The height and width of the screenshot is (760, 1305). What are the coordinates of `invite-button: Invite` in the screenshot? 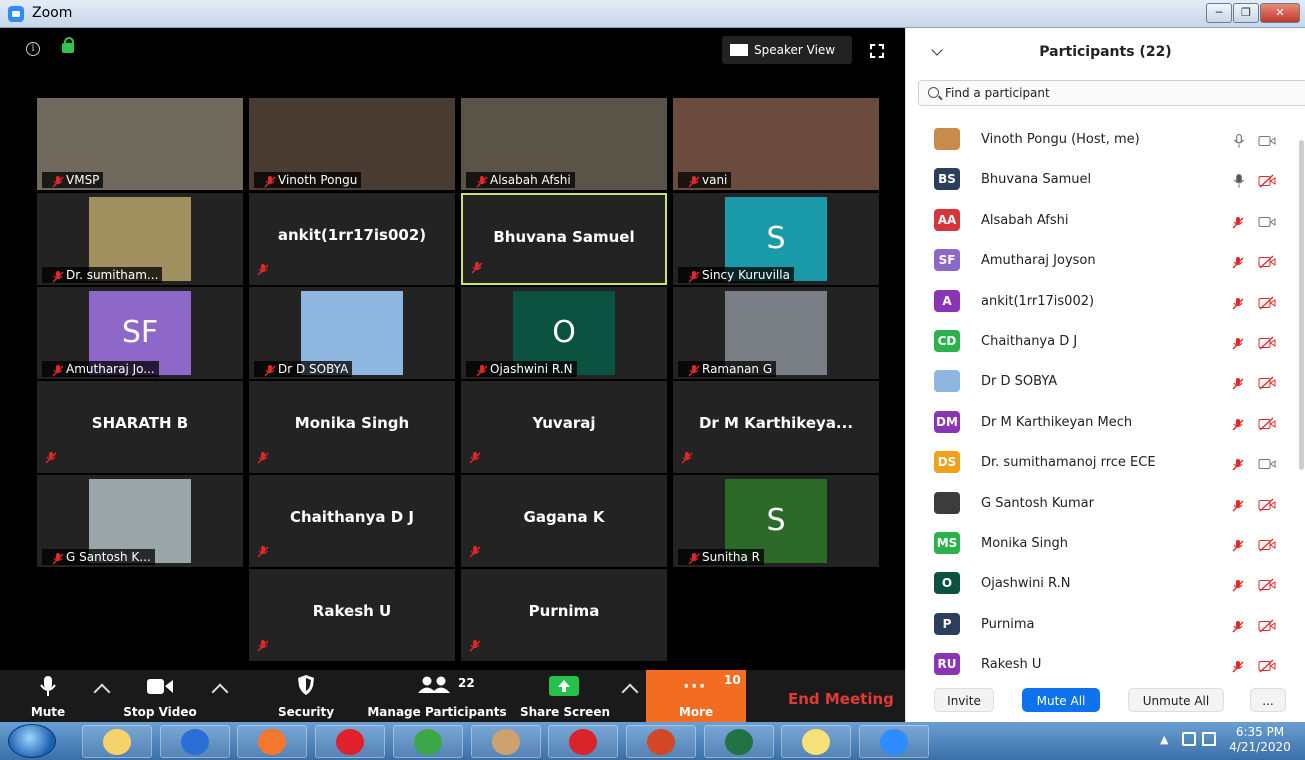 It's located at (964, 700).